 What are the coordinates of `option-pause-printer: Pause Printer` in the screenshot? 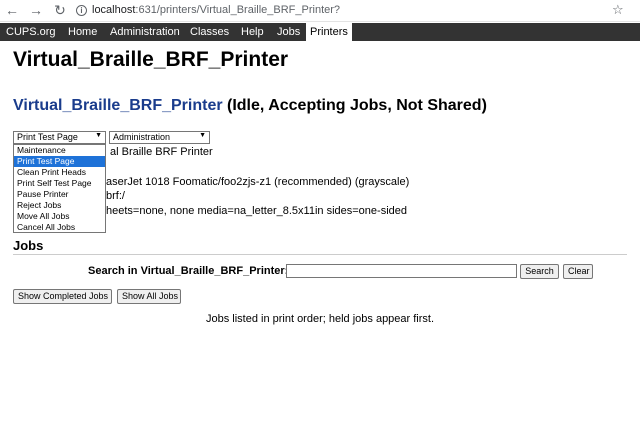 It's located at (59, 194).